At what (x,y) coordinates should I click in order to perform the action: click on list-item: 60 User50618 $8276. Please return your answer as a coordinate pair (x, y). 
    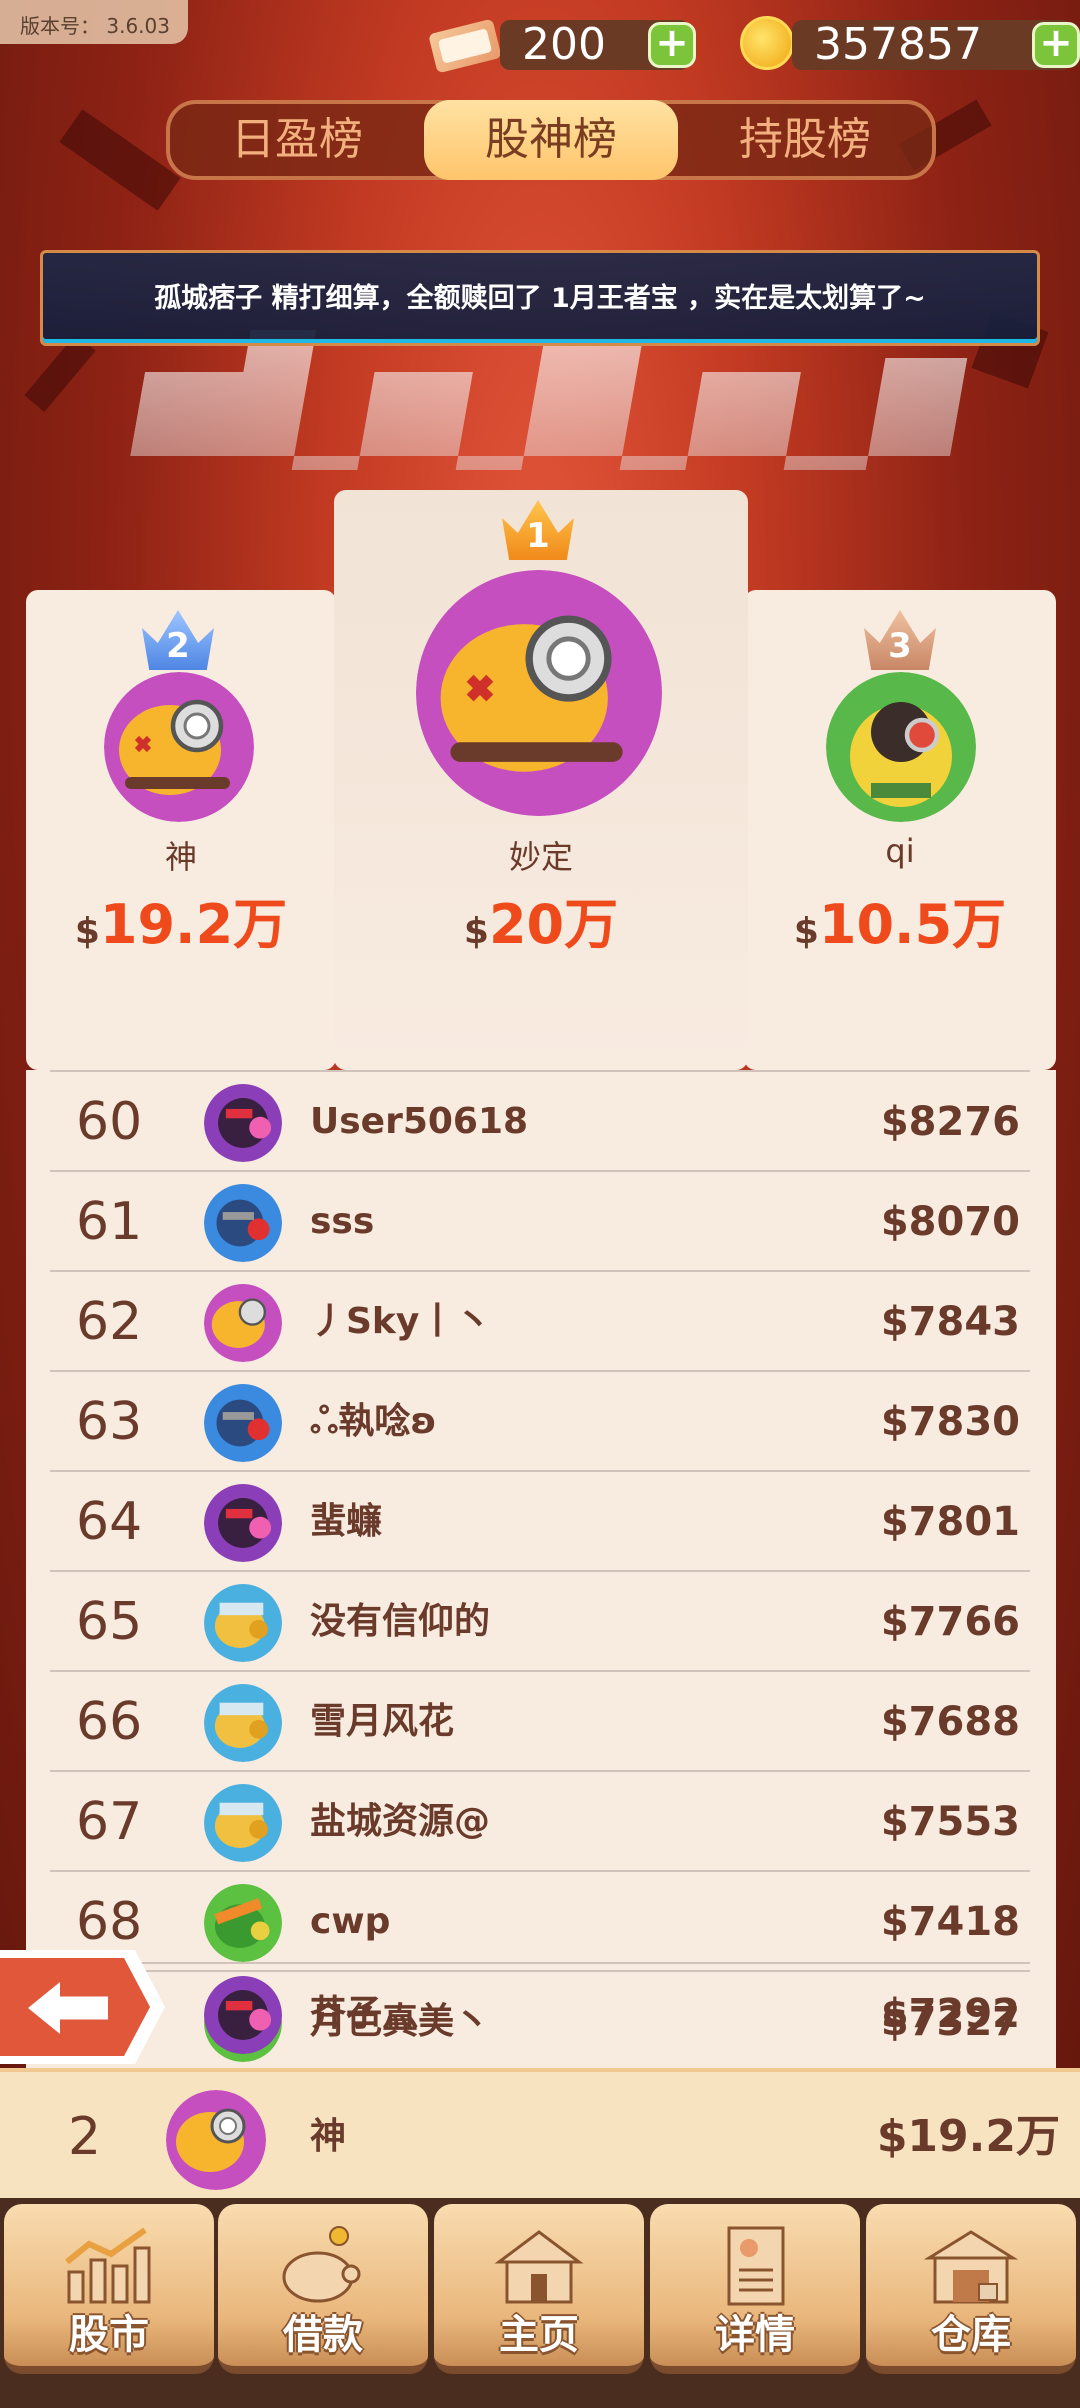
    Looking at the image, I should click on (540, 1120).